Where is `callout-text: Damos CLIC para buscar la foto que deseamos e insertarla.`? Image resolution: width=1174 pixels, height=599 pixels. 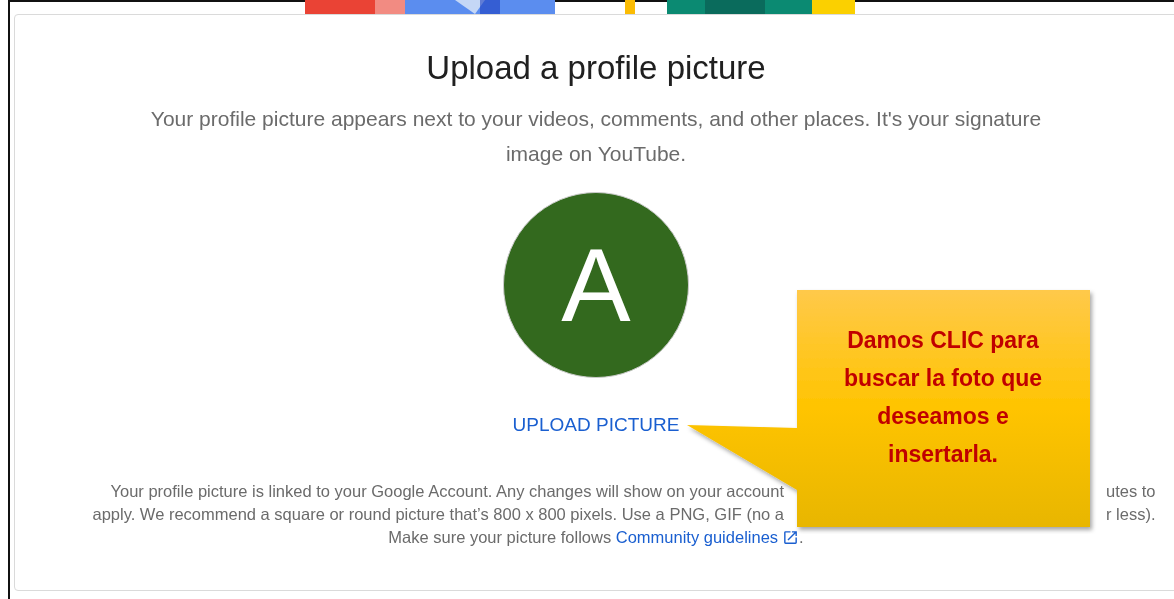 callout-text: Damos CLIC para buscar la foto que deseamos e insertarla. is located at coordinates (943, 397).